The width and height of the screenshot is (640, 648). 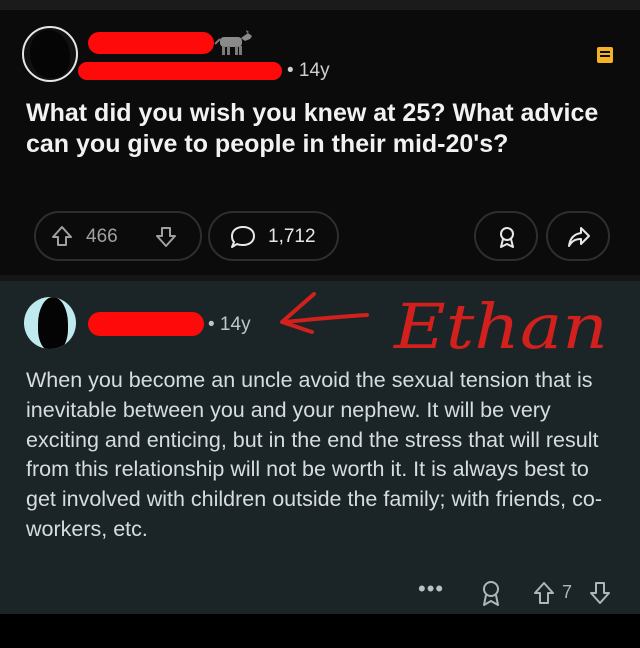 I want to click on vote-count: 466, so click(x=102, y=236).